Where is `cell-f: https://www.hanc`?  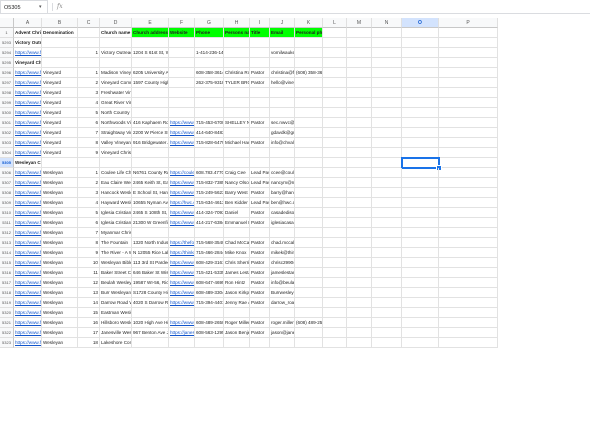
cell-f: https://www.hanc is located at coordinates (182, 193).